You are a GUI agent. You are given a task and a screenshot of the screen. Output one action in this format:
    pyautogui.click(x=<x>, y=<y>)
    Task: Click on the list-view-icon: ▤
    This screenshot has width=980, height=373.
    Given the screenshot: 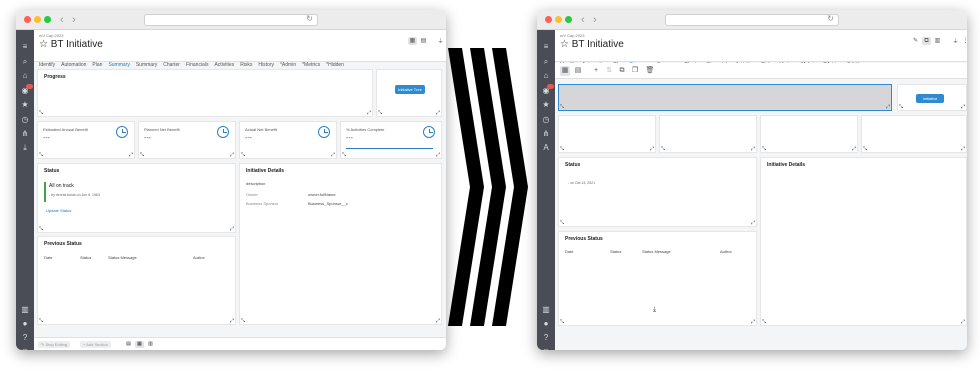 What is the action you would take?
    pyautogui.click(x=423, y=41)
    